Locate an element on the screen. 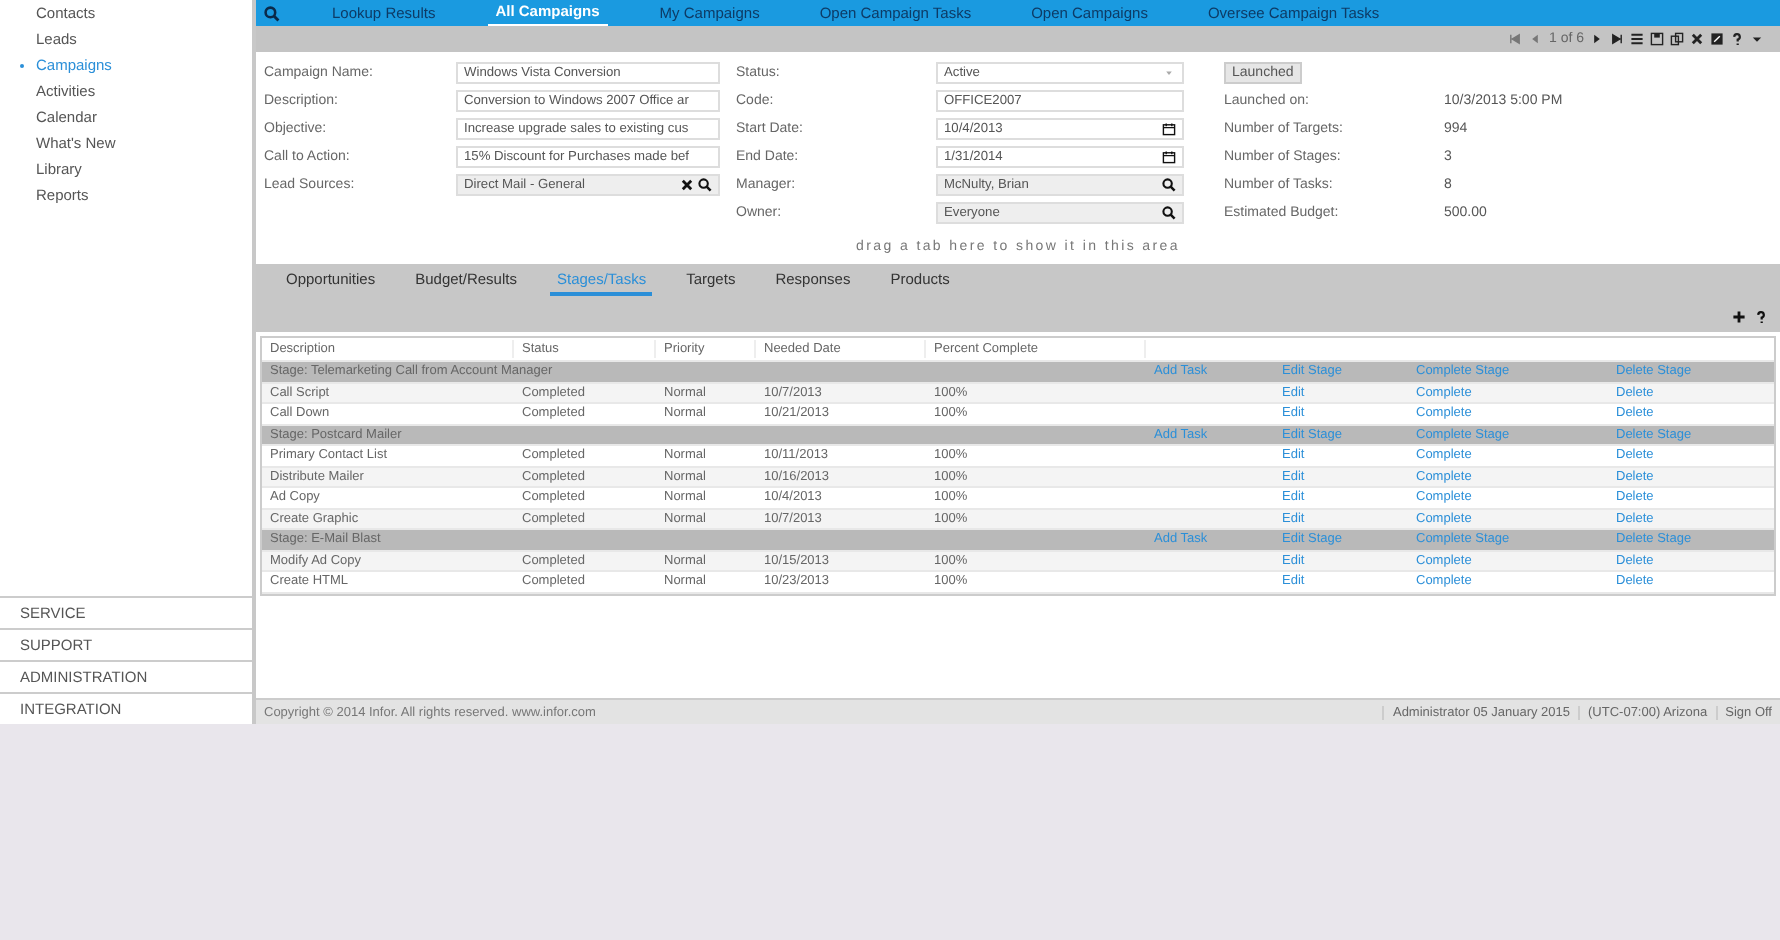  add-icon is located at coordinates (1739, 317).